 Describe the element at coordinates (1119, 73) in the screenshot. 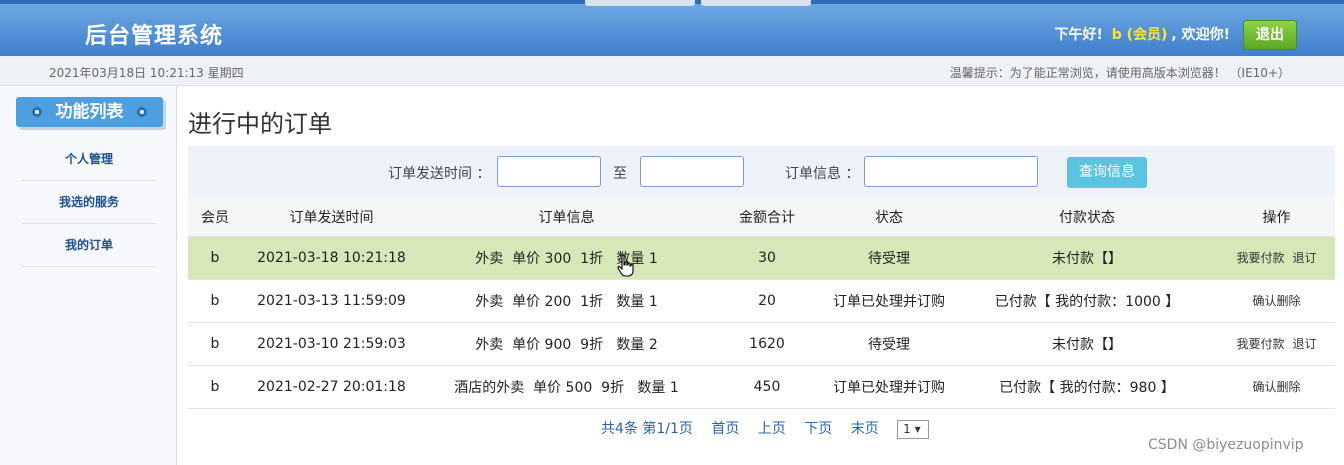

I see `browser-tip: 温馨提示：为了能正常浏览，请使用高版本浏览器！ （IE10+）` at that location.